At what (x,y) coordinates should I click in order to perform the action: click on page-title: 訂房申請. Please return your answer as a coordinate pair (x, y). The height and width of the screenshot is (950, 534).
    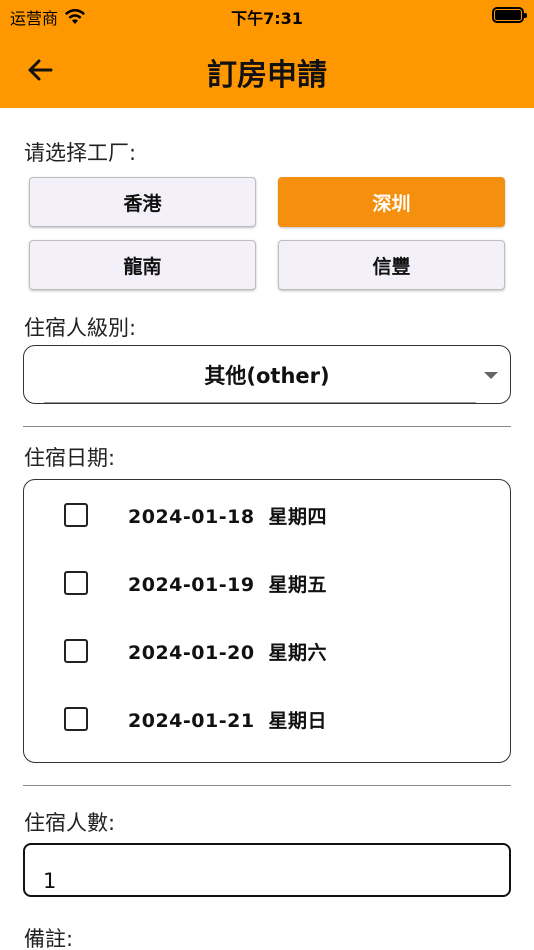
    Looking at the image, I should click on (267, 75).